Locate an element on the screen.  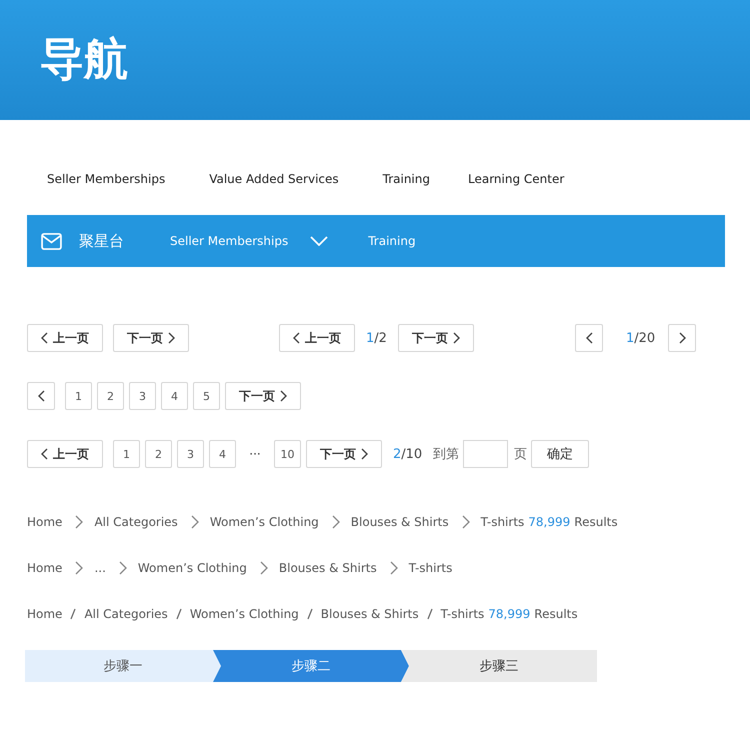
page-input-field is located at coordinates (485, 454).